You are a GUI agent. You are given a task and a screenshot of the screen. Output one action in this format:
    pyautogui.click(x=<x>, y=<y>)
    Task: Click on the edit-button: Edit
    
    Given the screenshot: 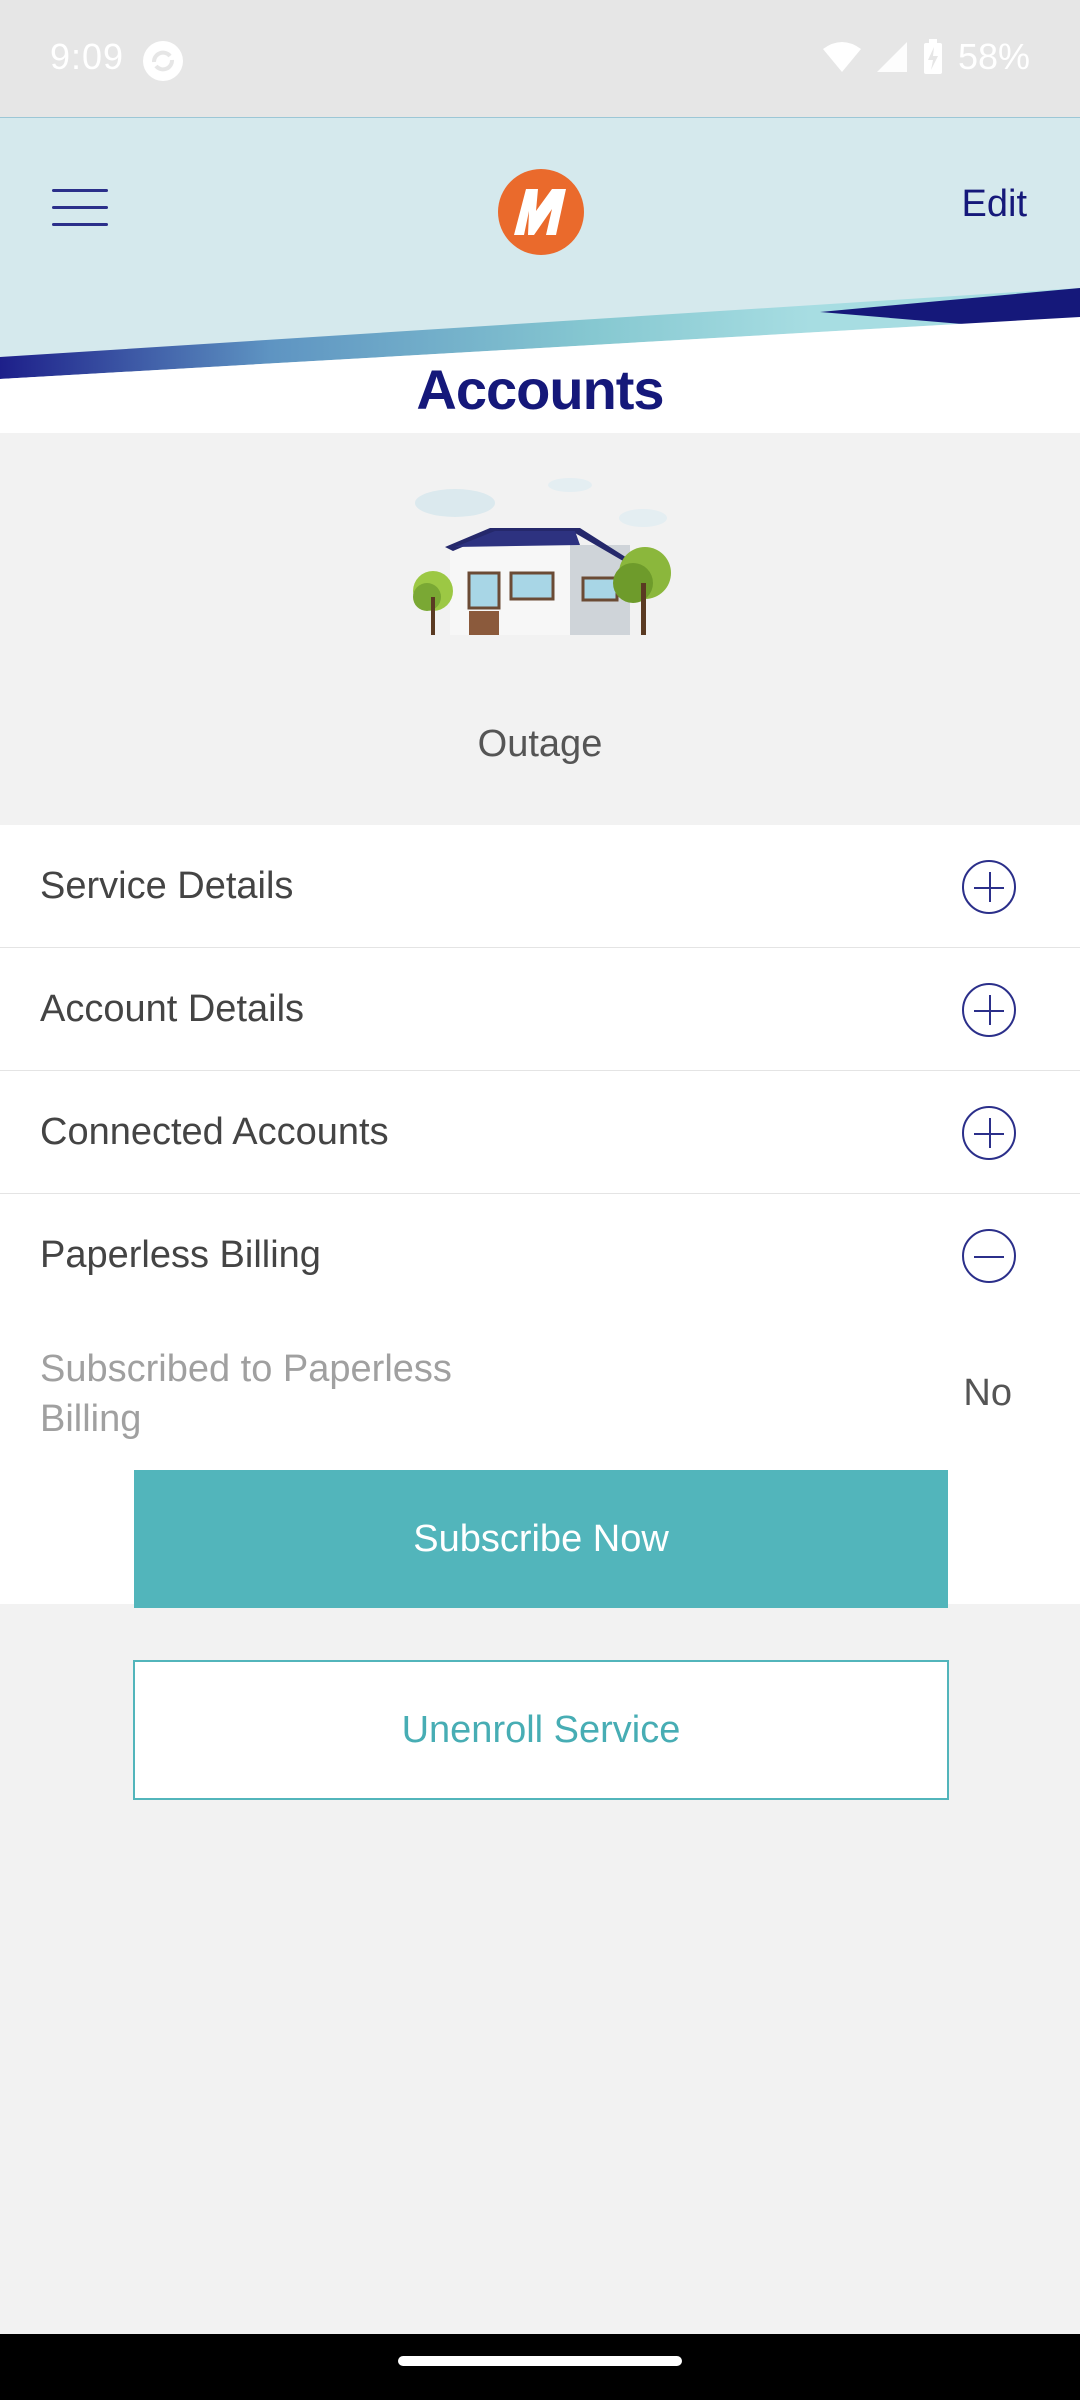 What is the action you would take?
    pyautogui.click(x=994, y=204)
    